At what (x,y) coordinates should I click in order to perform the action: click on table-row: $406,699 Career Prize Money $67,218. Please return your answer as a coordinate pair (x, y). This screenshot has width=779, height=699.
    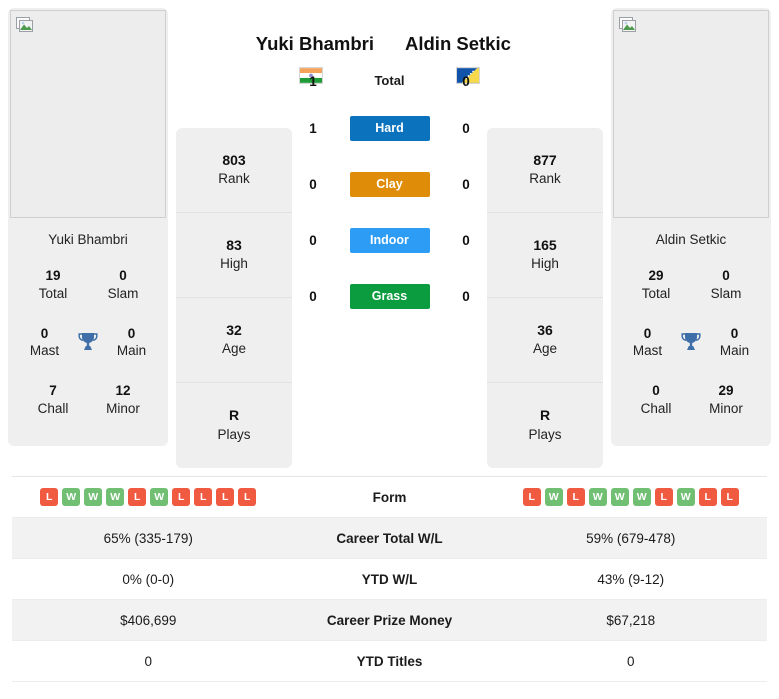
    Looking at the image, I should click on (389, 620).